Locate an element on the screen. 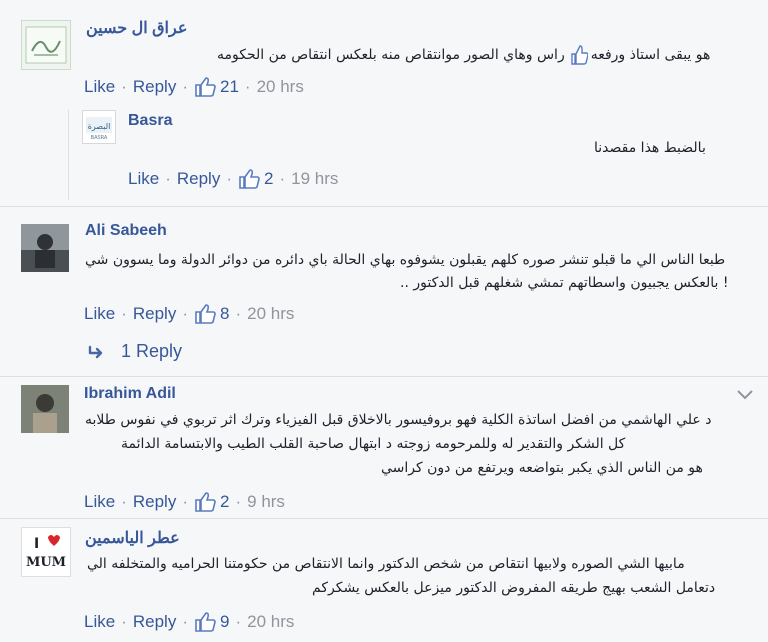  heart-icon is located at coordinates (54, 540).